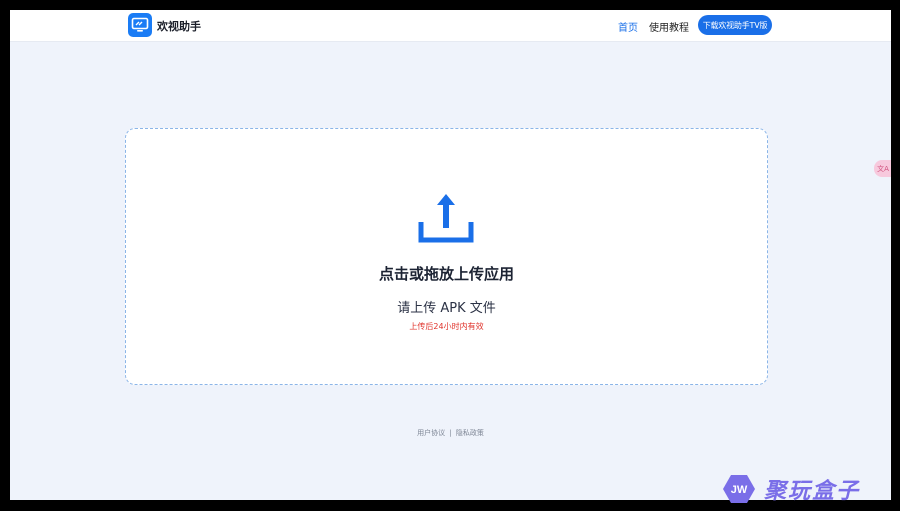  Describe the element at coordinates (446, 308) in the screenshot. I see `upload-subtitle: 请上传 APK 文件` at that location.